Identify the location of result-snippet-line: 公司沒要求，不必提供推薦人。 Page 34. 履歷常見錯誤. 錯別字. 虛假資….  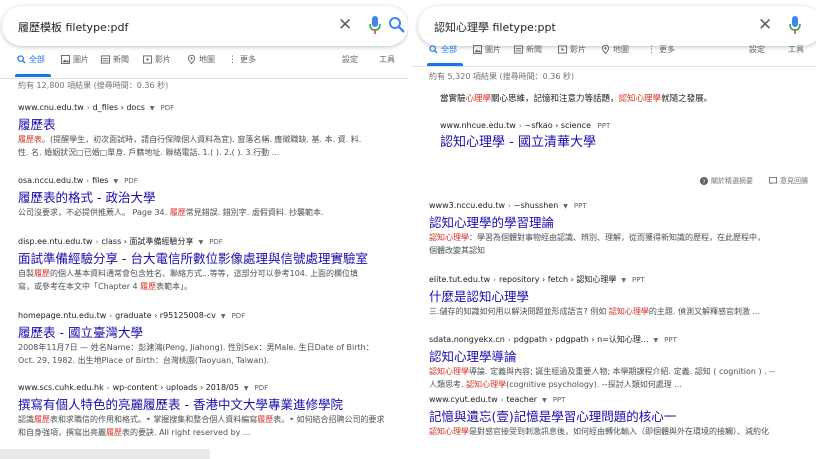
(208, 213).